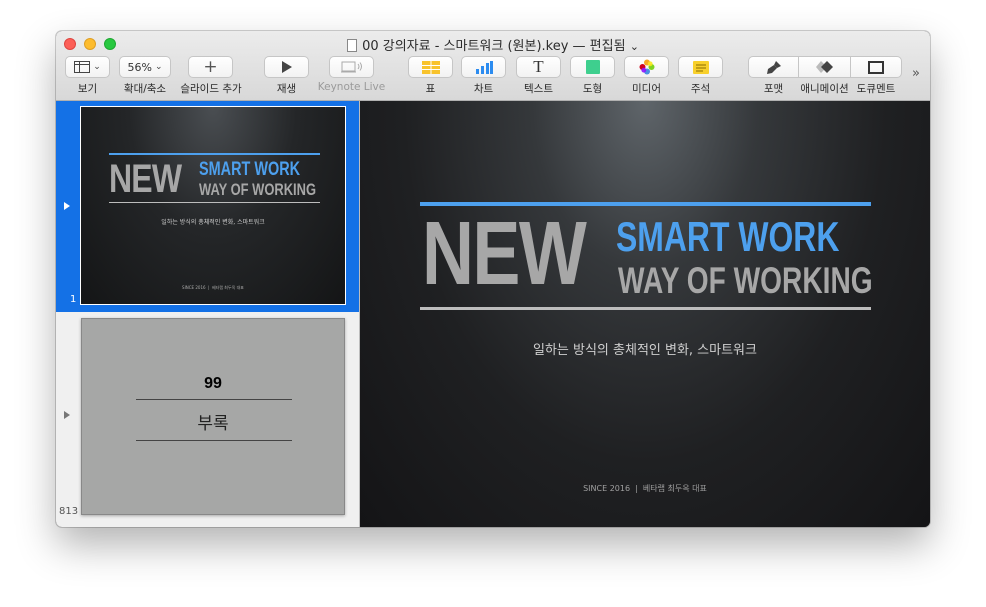 The image size is (986, 607). I want to click on view-sidebar-icon, so click(82, 67).